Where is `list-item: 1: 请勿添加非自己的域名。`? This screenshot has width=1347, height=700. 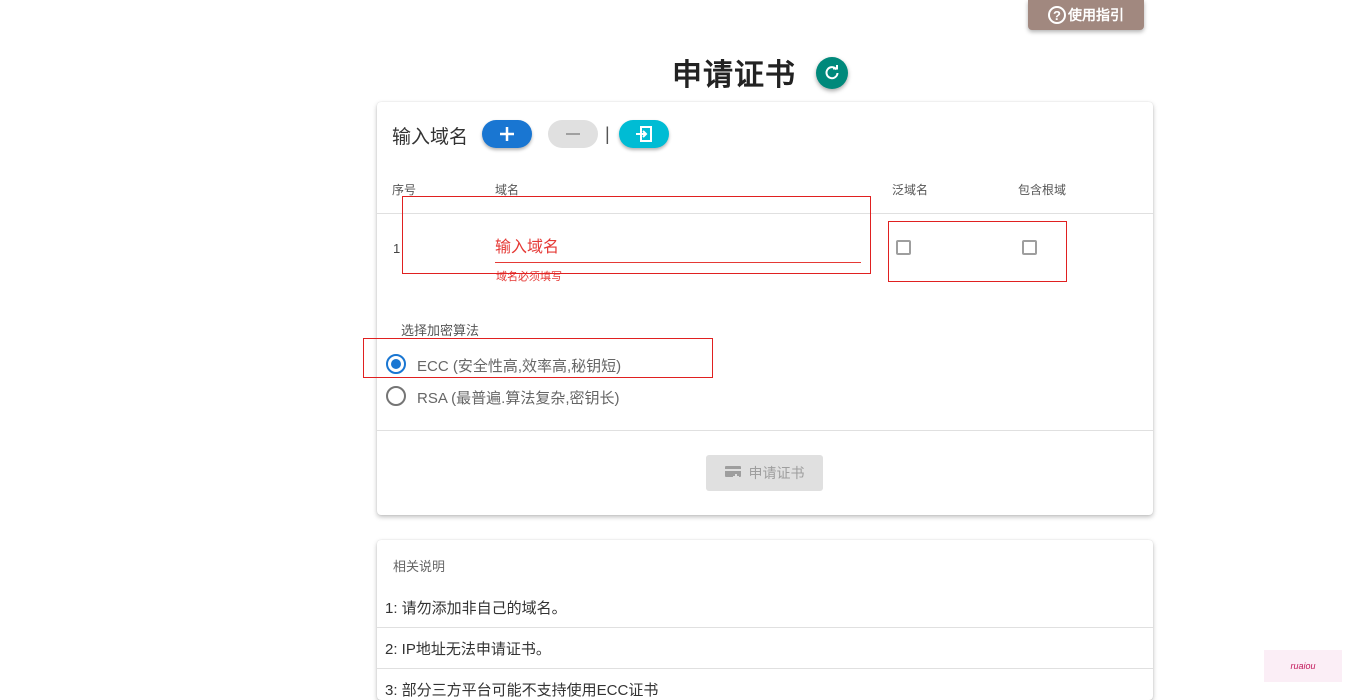 list-item: 1: 请勿添加非自己的域名。 is located at coordinates (476, 608).